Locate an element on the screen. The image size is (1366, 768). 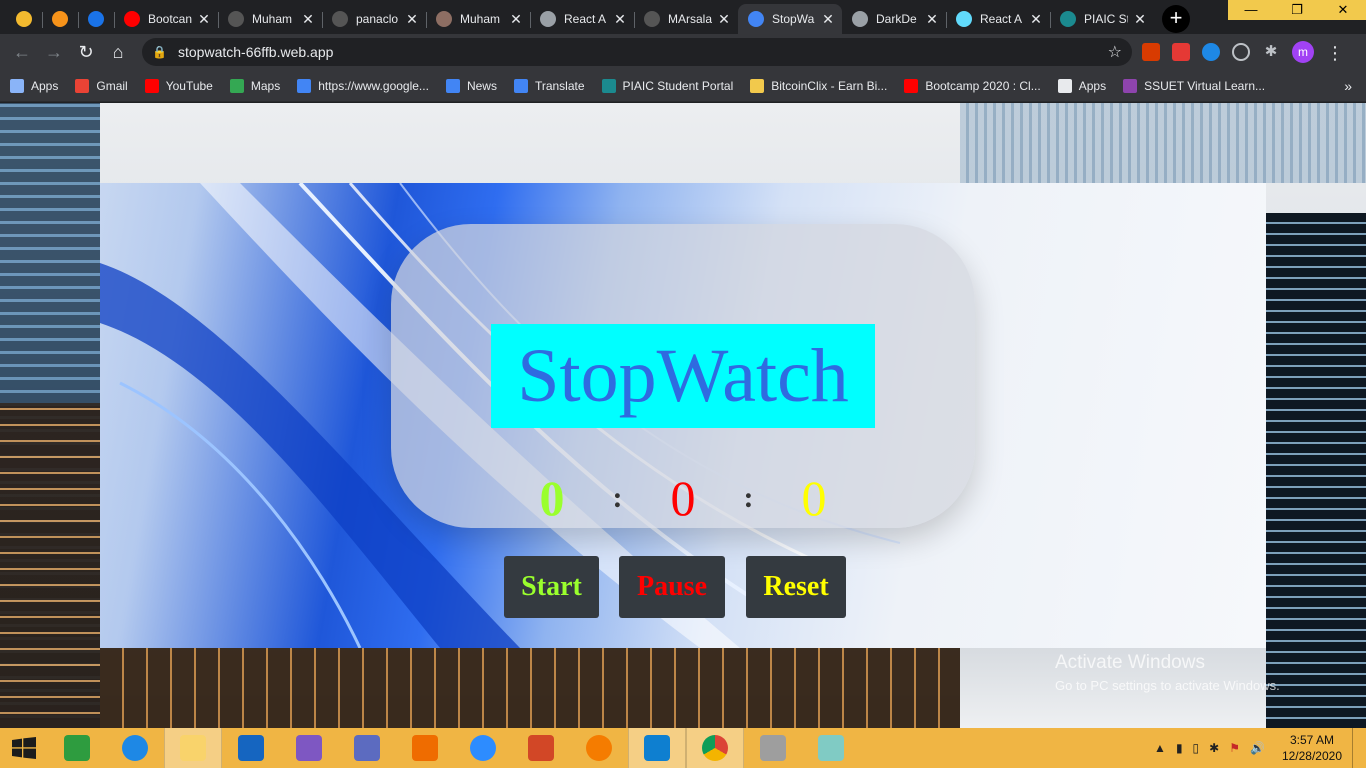
bookmark-item: News is located at coordinates (471, 85).